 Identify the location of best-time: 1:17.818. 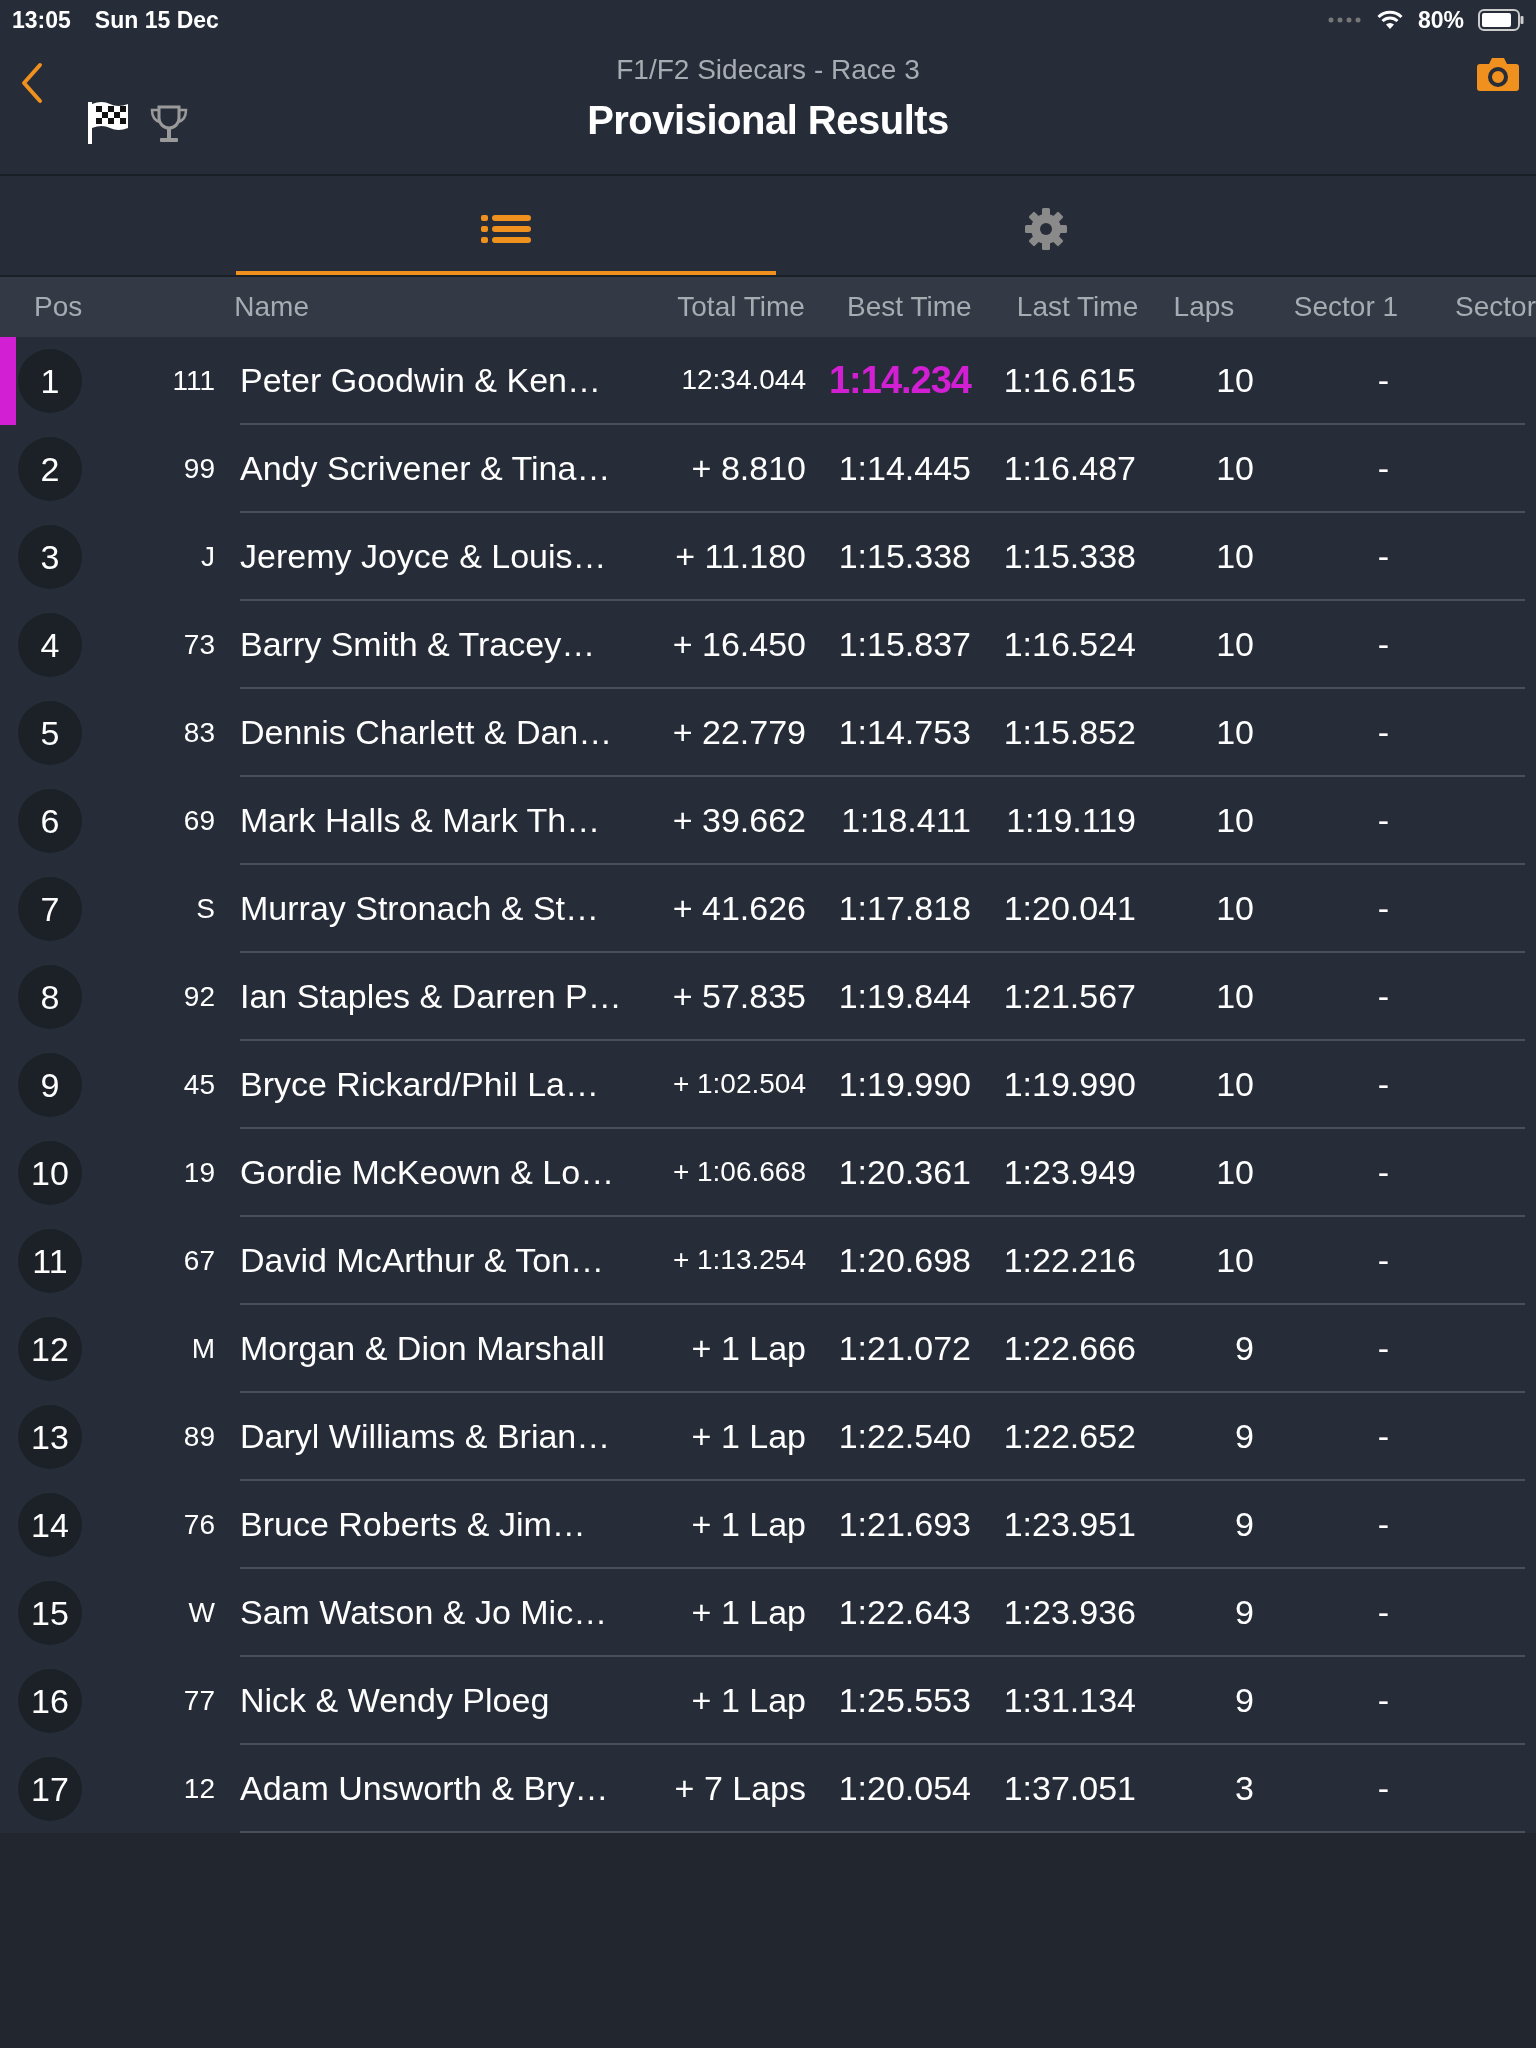
(904, 908).